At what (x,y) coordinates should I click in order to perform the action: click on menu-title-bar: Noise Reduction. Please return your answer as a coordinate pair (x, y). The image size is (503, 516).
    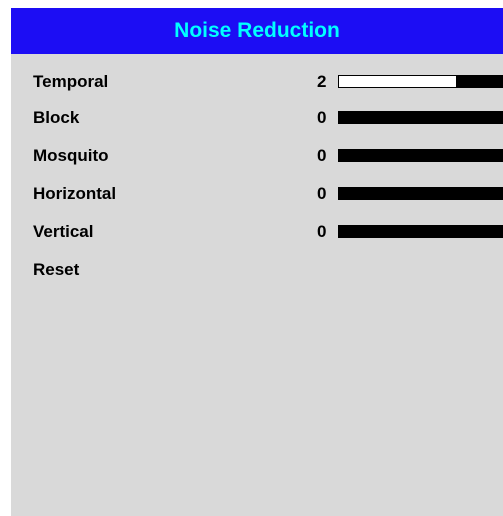
    Looking at the image, I should click on (257, 31).